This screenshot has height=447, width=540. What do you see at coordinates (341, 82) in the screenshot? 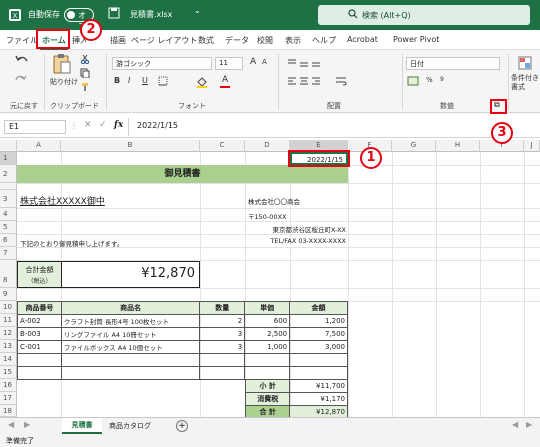
I see `wrap-text-icon` at bounding box center [341, 82].